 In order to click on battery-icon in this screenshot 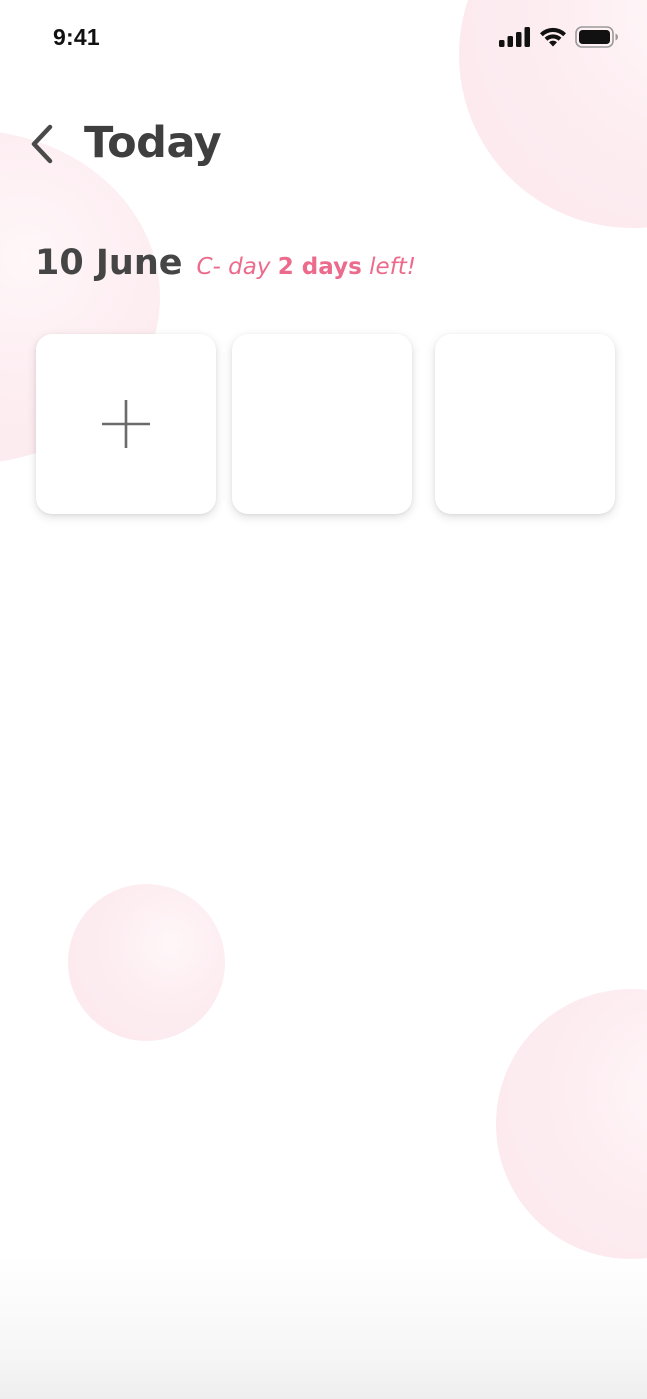, I will do `click(597, 37)`.